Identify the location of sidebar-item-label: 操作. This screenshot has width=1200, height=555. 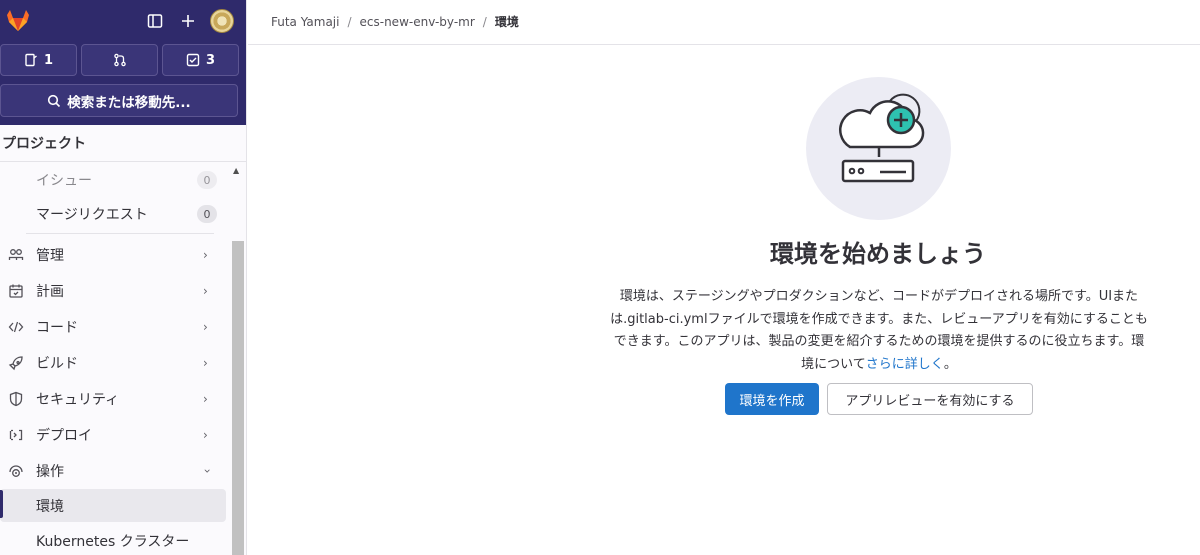
(50, 471).